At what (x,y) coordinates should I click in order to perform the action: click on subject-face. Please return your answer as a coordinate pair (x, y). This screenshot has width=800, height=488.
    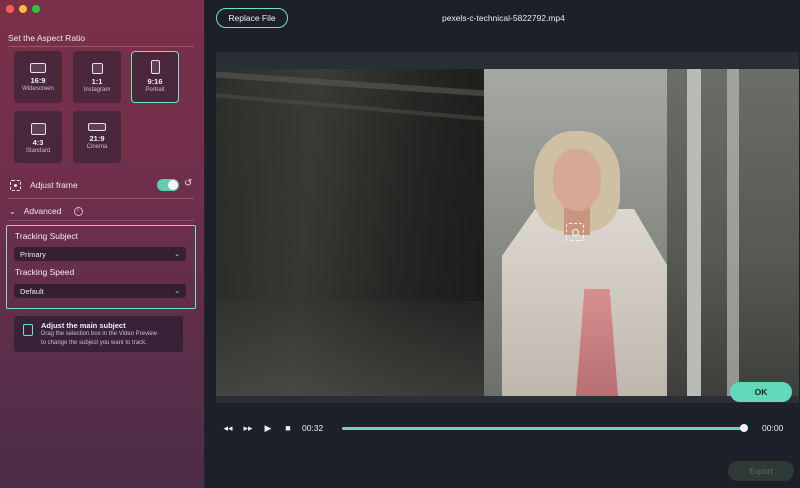
    Looking at the image, I should click on (577, 180).